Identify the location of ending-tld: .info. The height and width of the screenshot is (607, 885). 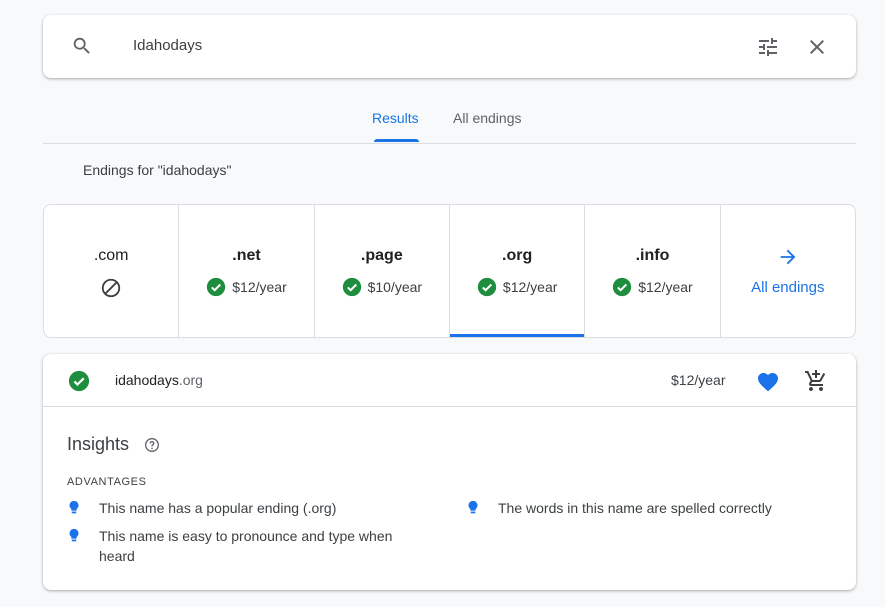
(652, 255).